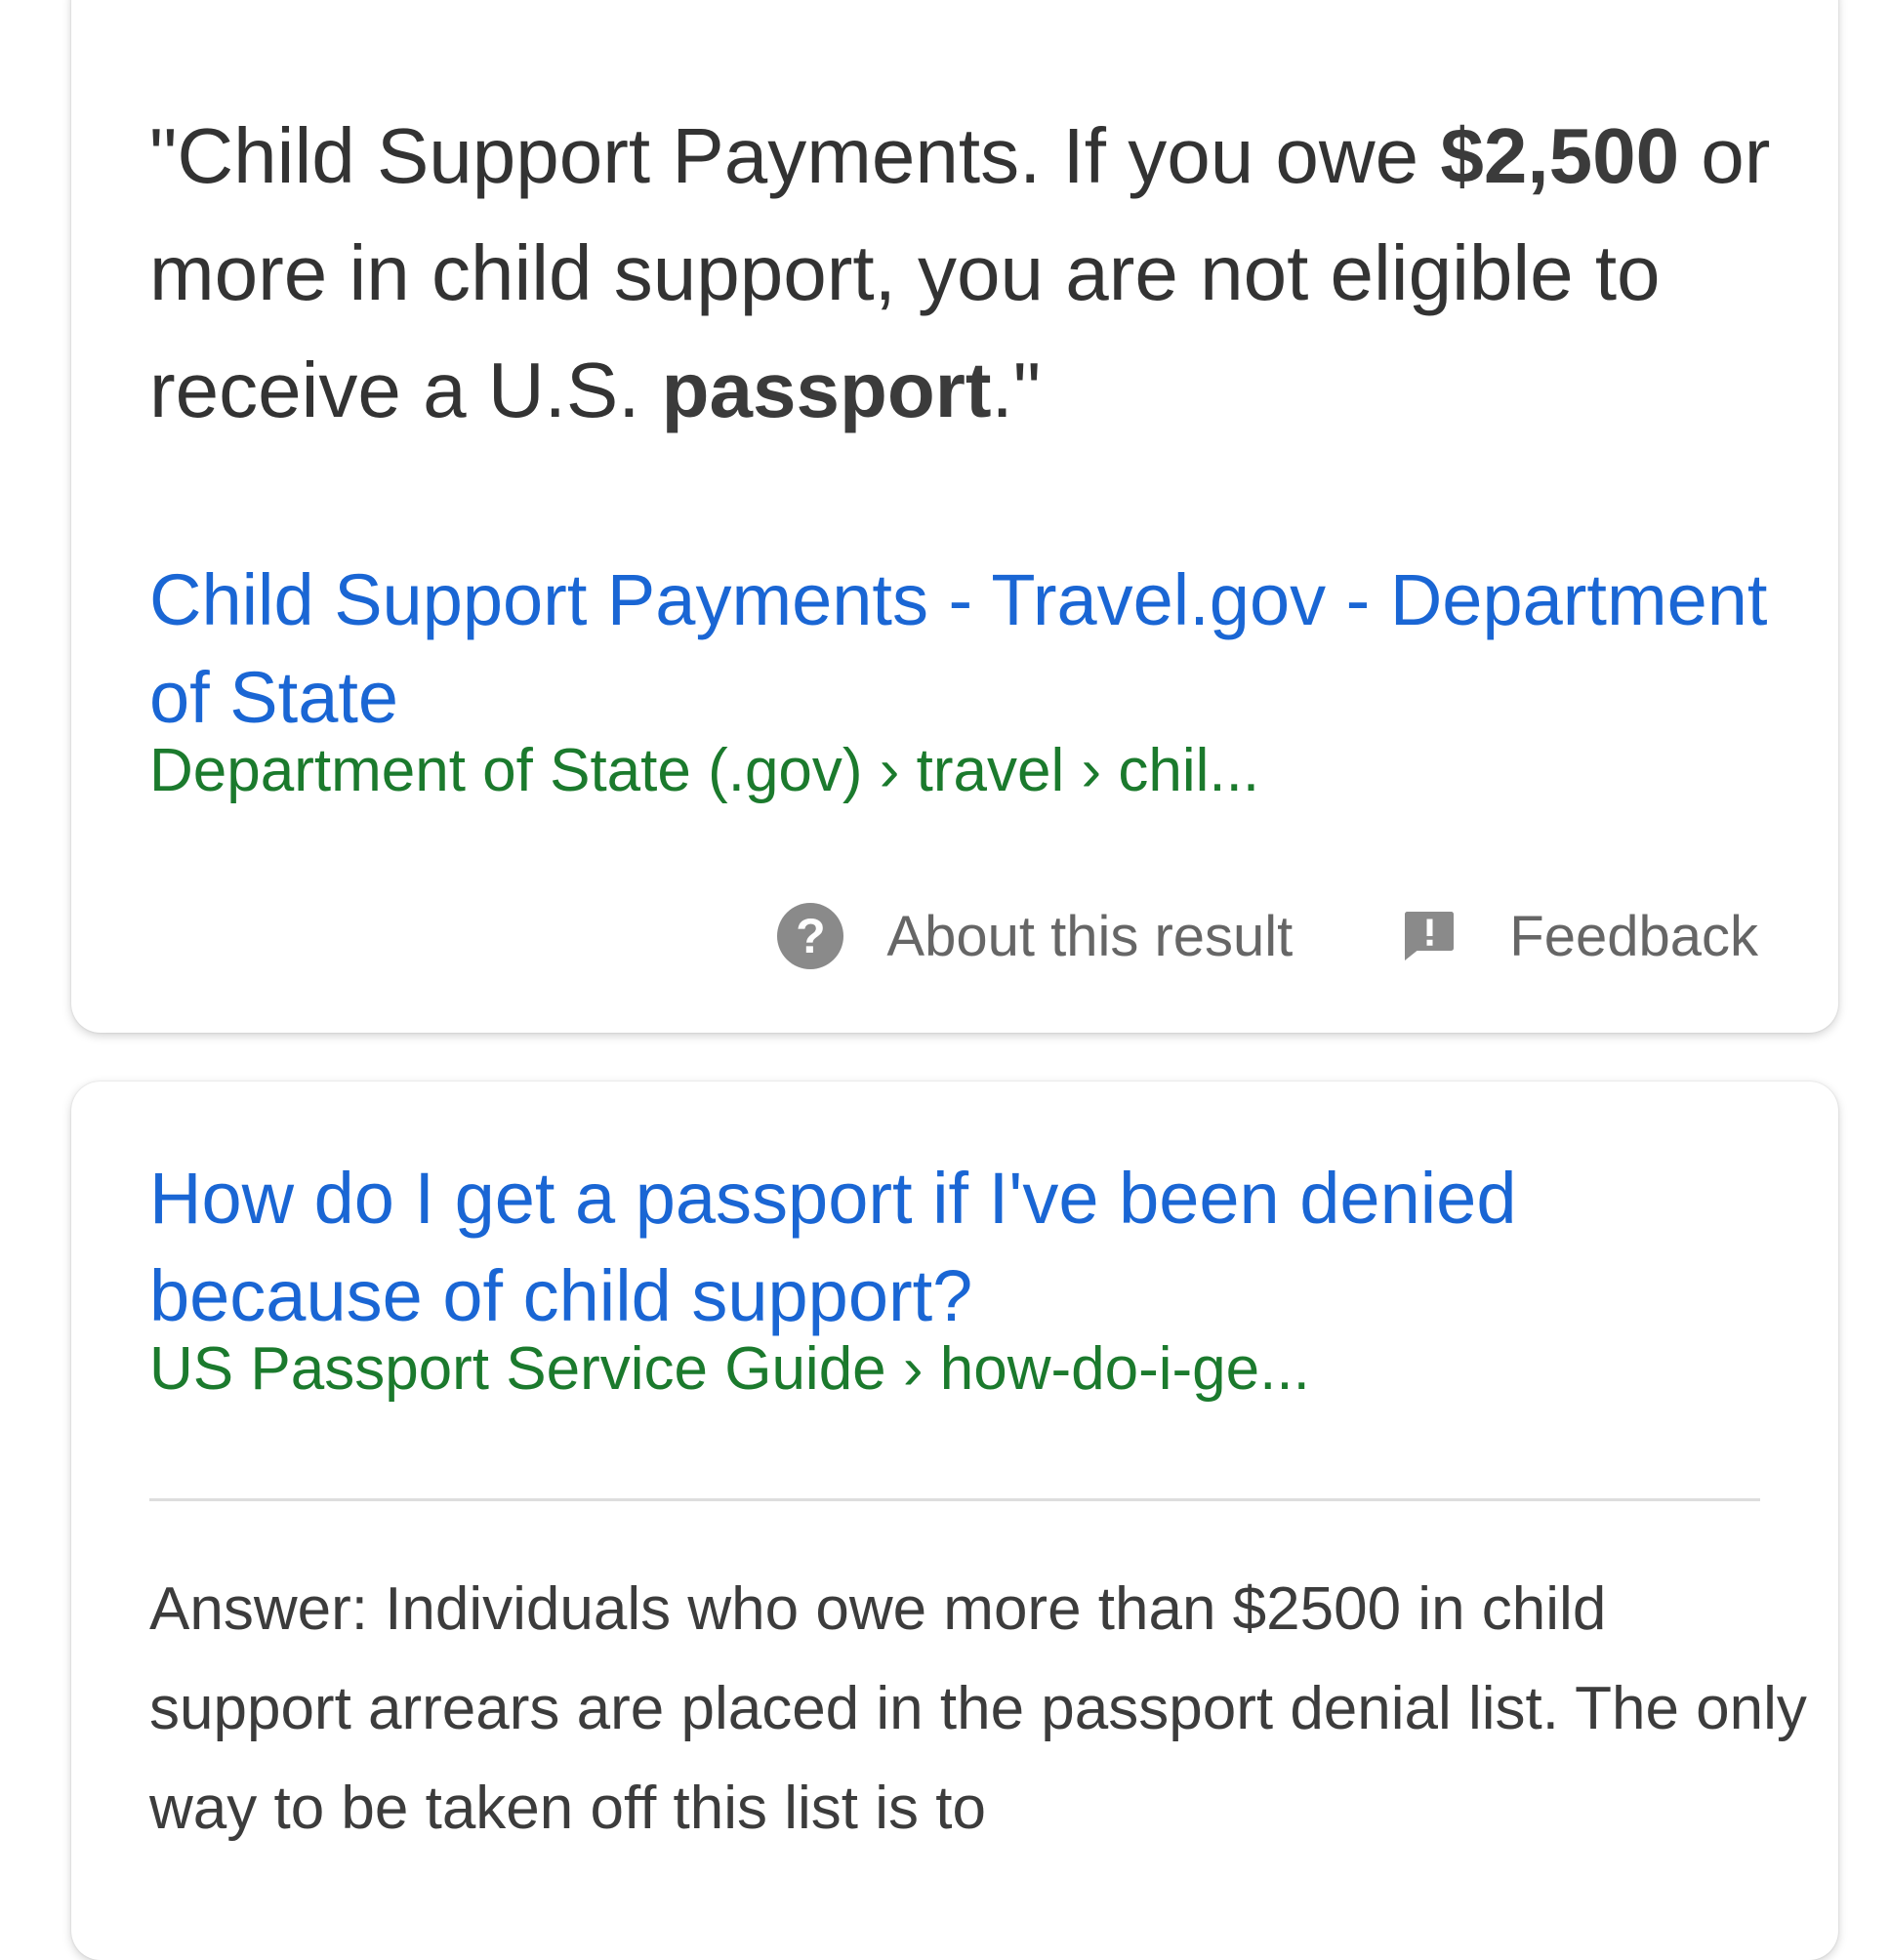 The height and width of the screenshot is (1960, 1890). I want to click on snippet-footer: ? About this result Feedback, so click(1267, 936).